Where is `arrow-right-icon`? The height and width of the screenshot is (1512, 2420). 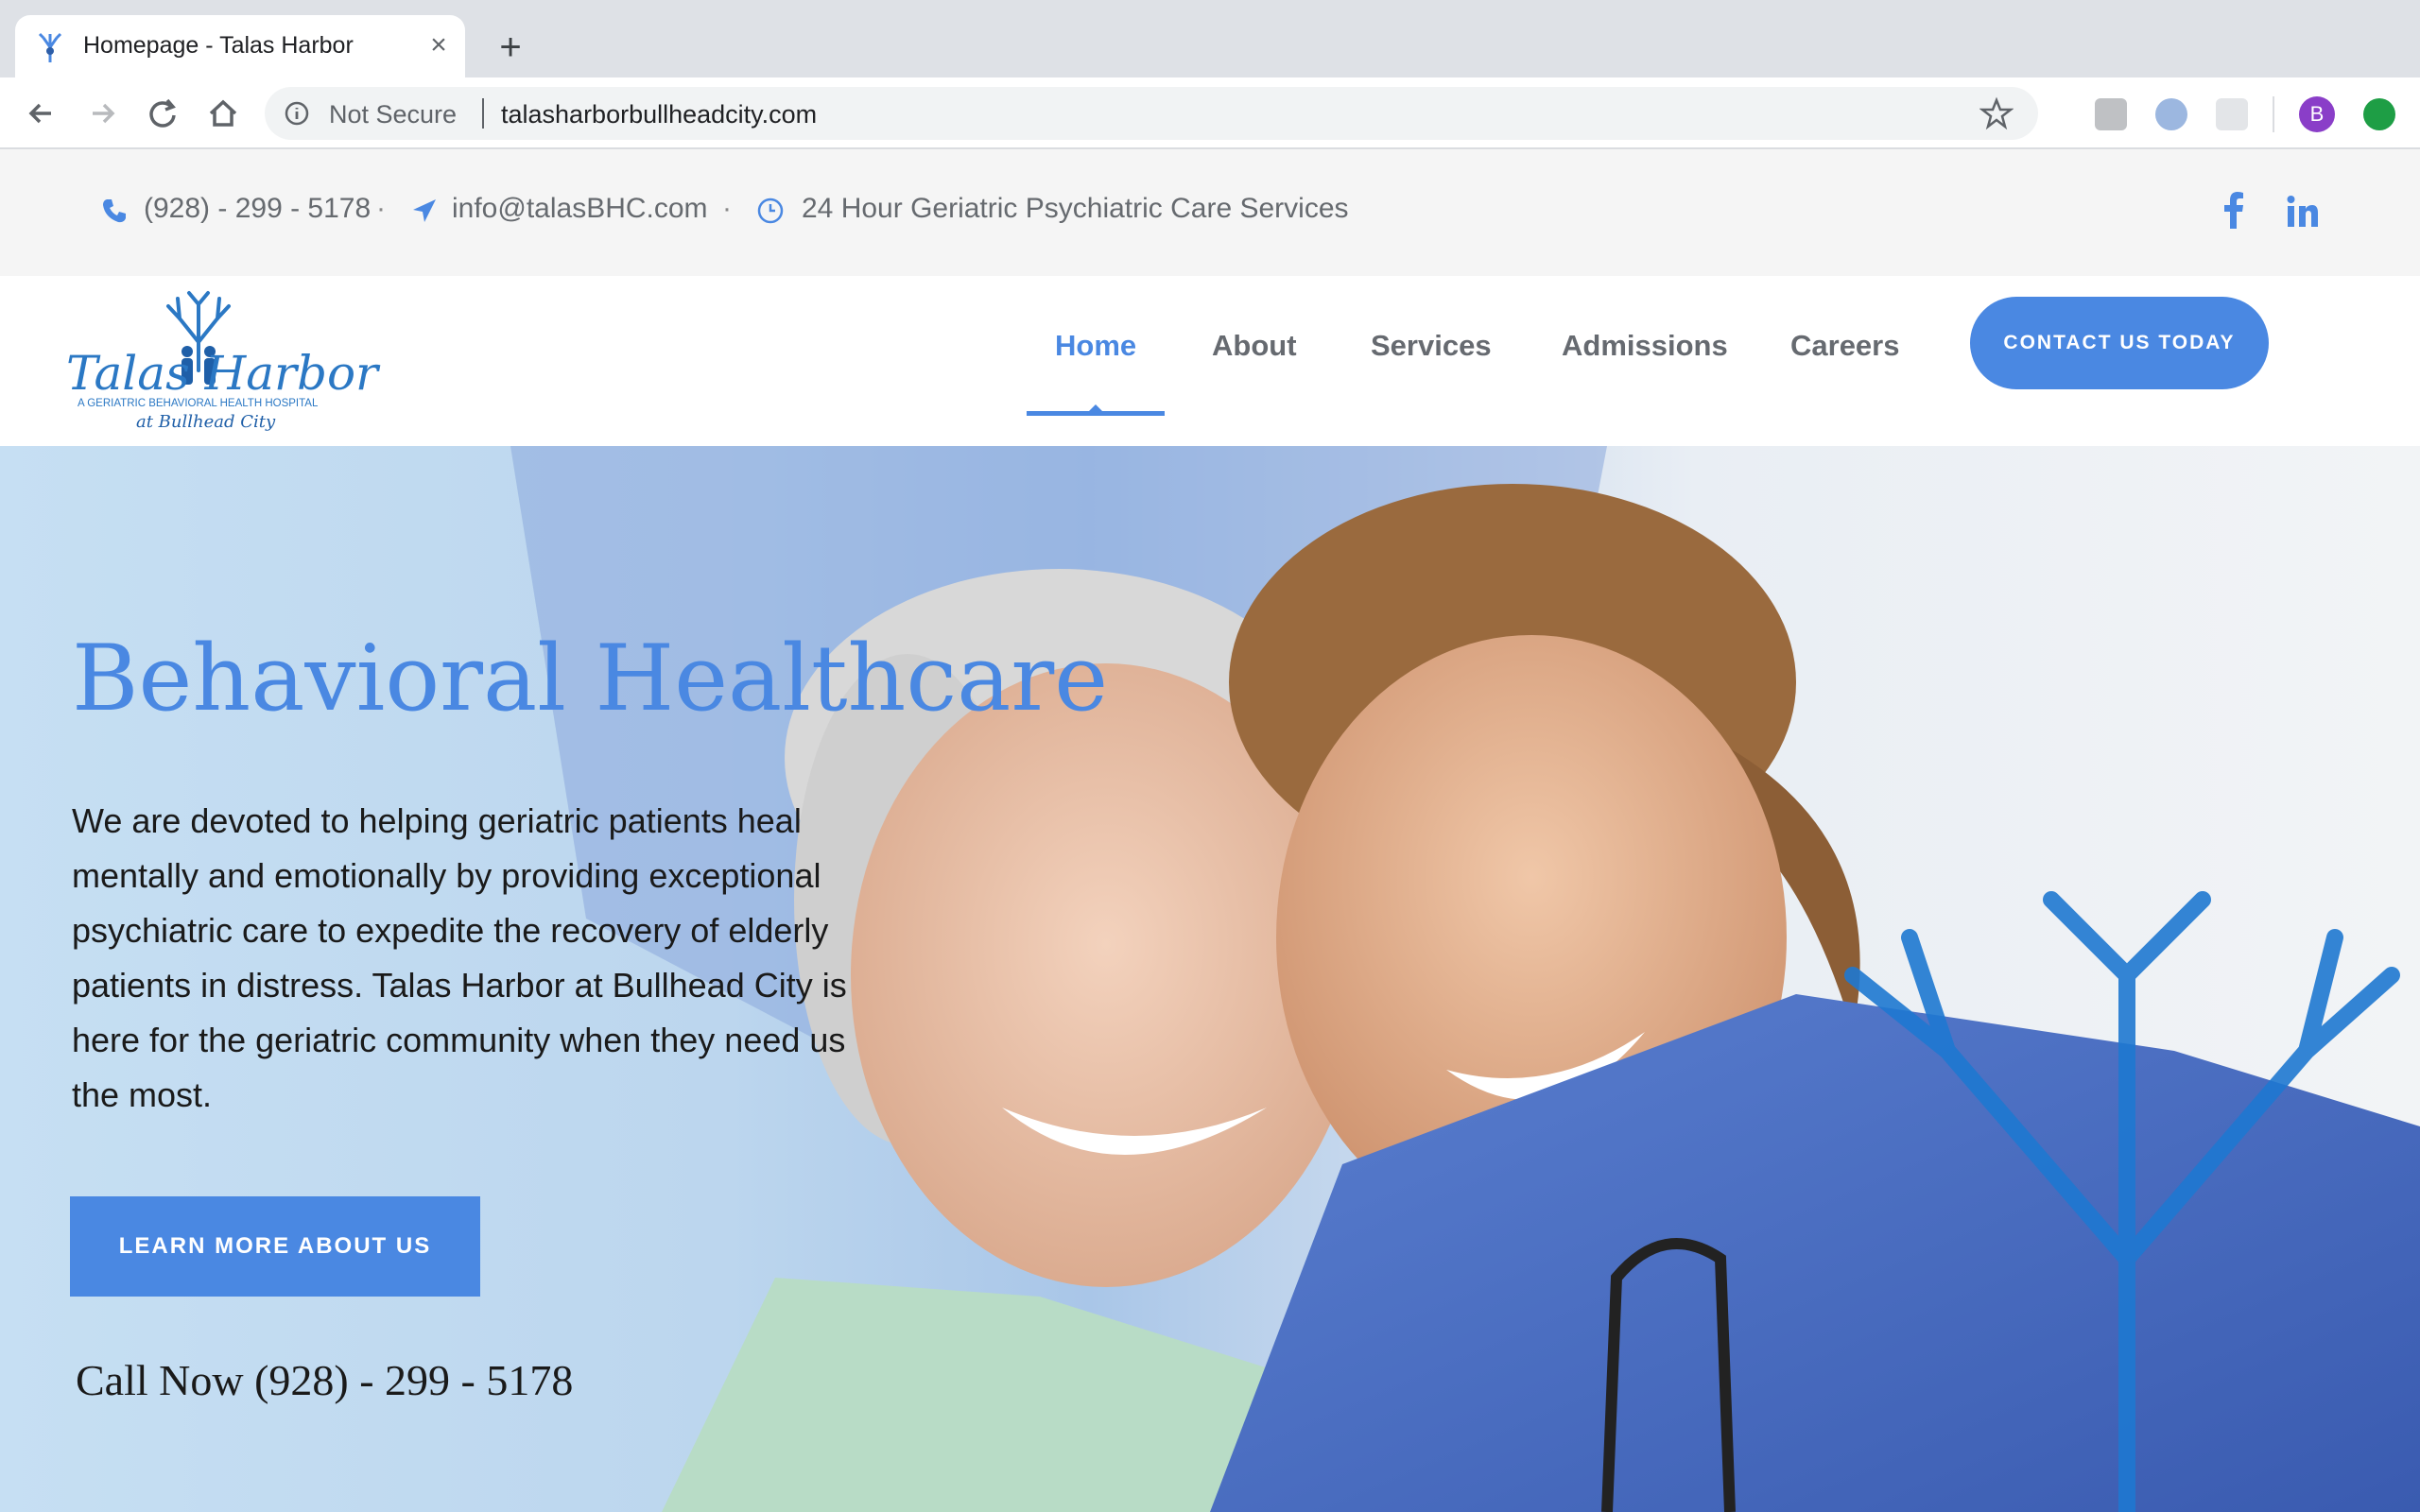 arrow-right-icon is located at coordinates (104, 113).